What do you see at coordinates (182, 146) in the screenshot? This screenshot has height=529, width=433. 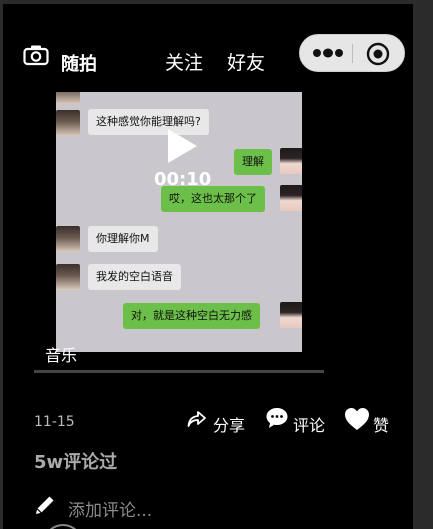 I see `play-icon` at bounding box center [182, 146].